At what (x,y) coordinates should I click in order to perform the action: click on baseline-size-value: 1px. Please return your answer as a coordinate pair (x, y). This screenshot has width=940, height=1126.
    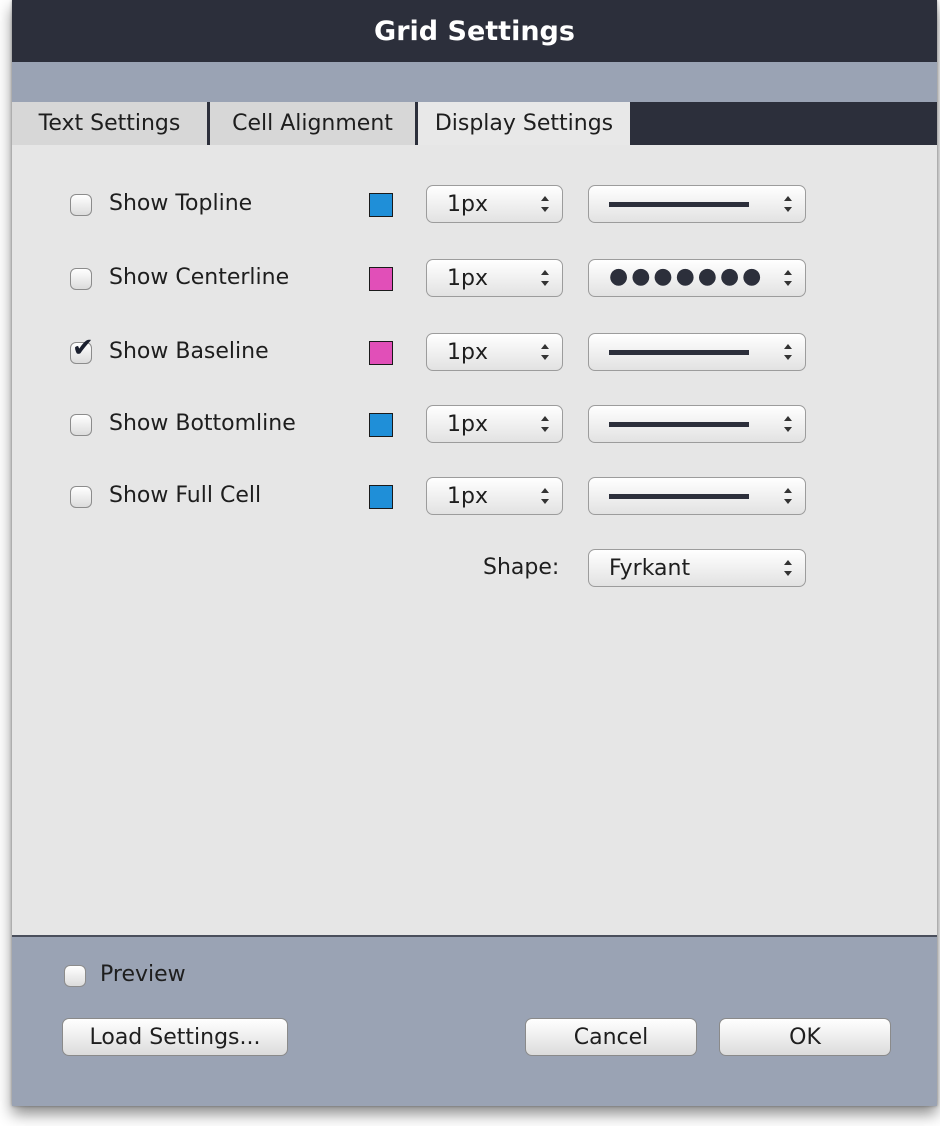
    Looking at the image, I should click on (467, 352).